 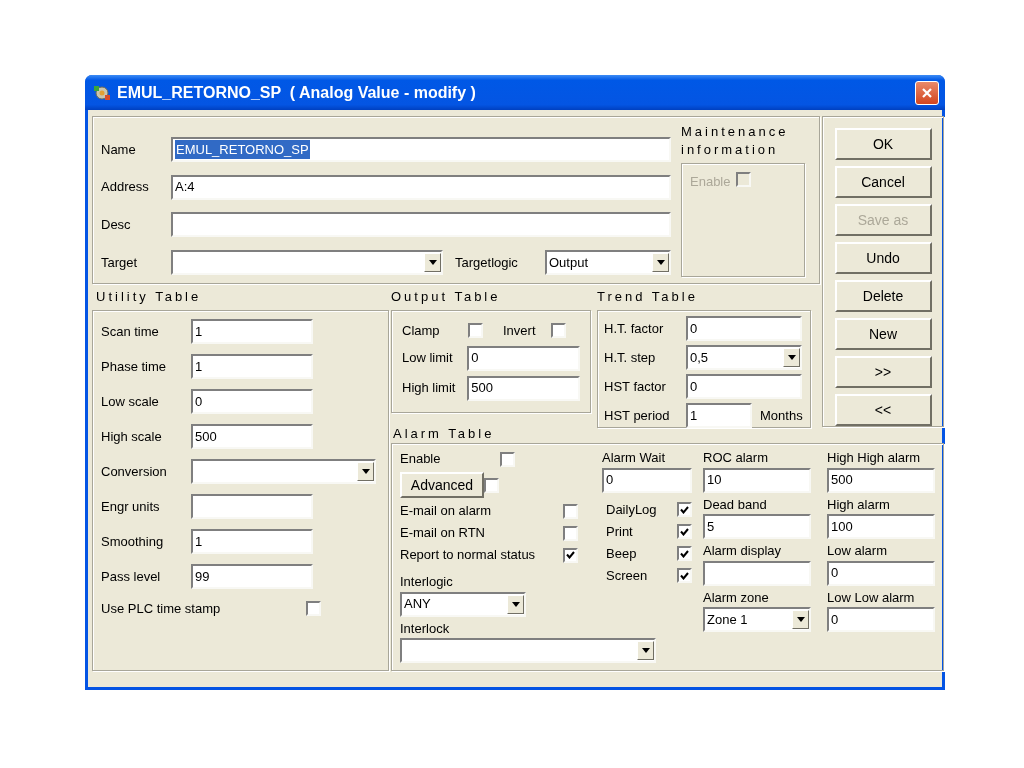 What do you see at coordinates (634, 458) in the screenshot?
I see `field-label: Alarm Wait` at bounding box center [634, 458].